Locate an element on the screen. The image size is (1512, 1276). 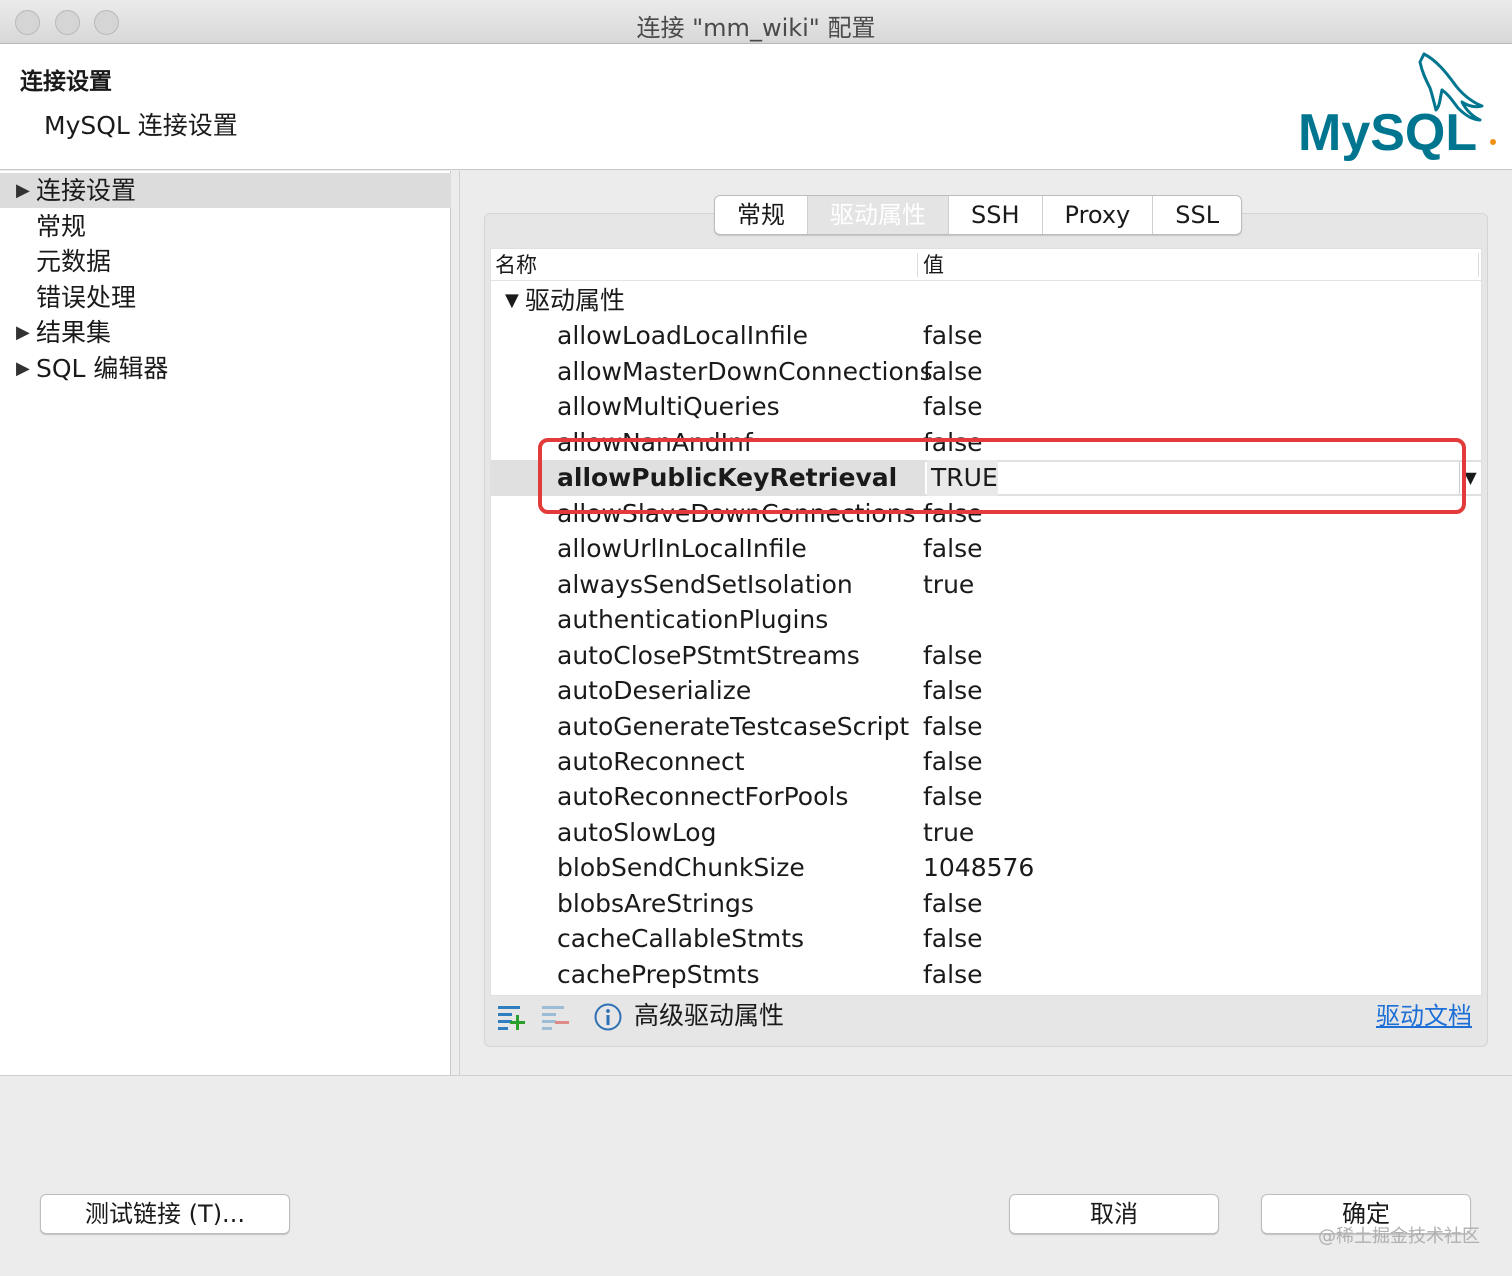
settings-tabs: 常规 驱动属性 SSH Proxy SSL is located at coordinates (978, 215).